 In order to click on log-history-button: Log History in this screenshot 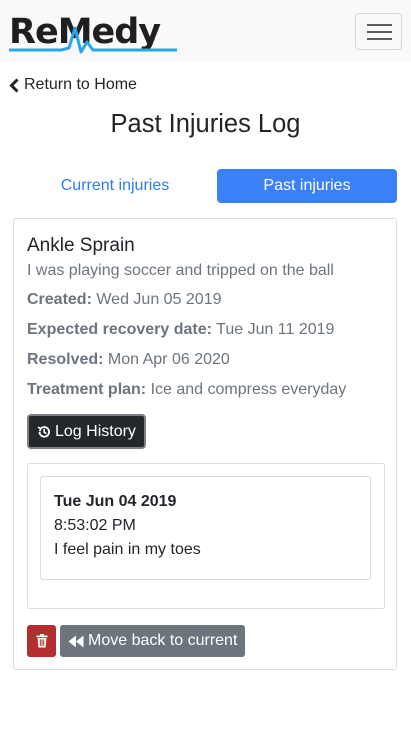, I will do `click(86, 431)`.